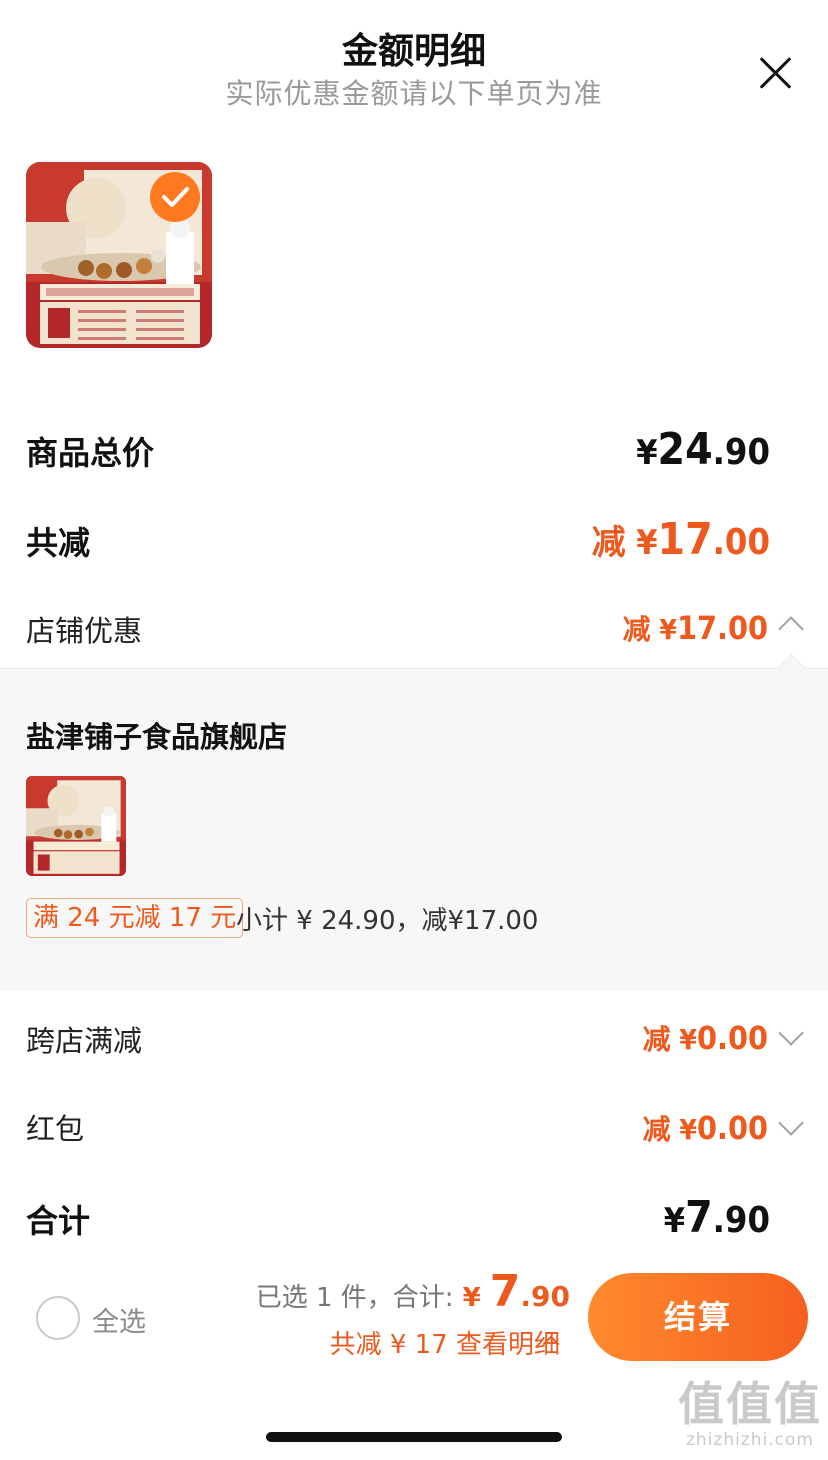 The width and height of the screenshot is (828, 1460). Describe the element at coordinates (58, 1318) in the screenshot. I see `select-all-radio` at that location.